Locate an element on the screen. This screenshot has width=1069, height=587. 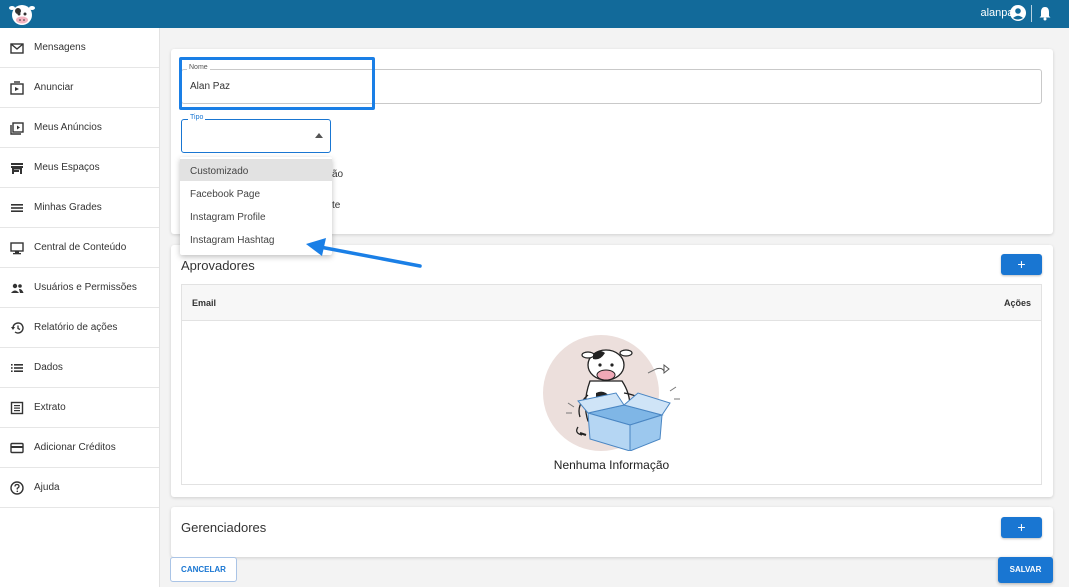
column-header-email: Email is located at coordinates (204, 303).